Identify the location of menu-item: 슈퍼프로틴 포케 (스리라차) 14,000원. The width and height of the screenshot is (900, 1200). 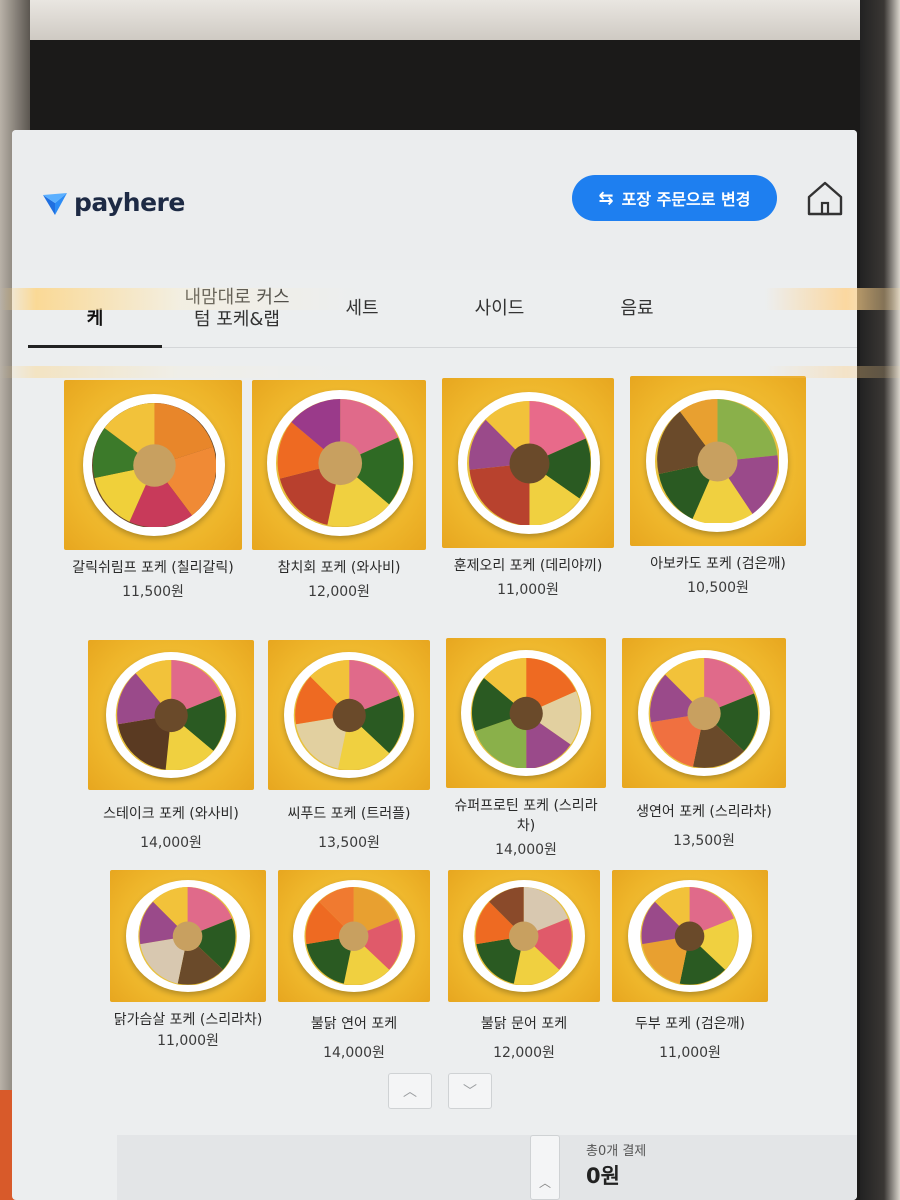
(526, 748).